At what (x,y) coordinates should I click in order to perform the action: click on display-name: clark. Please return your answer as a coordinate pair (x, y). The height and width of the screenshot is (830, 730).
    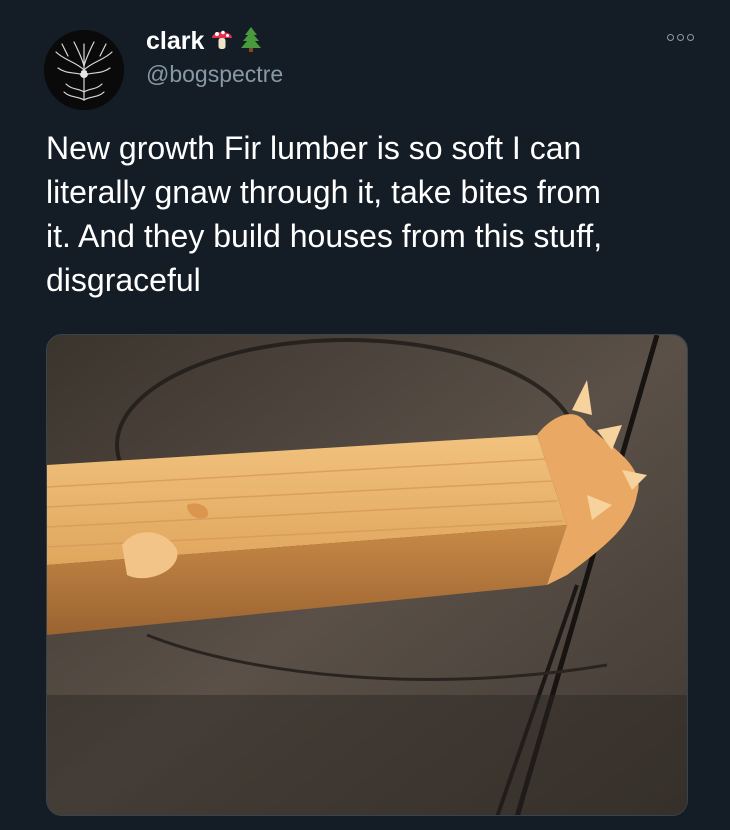
    Looking at the image, I should click on (175, 41).